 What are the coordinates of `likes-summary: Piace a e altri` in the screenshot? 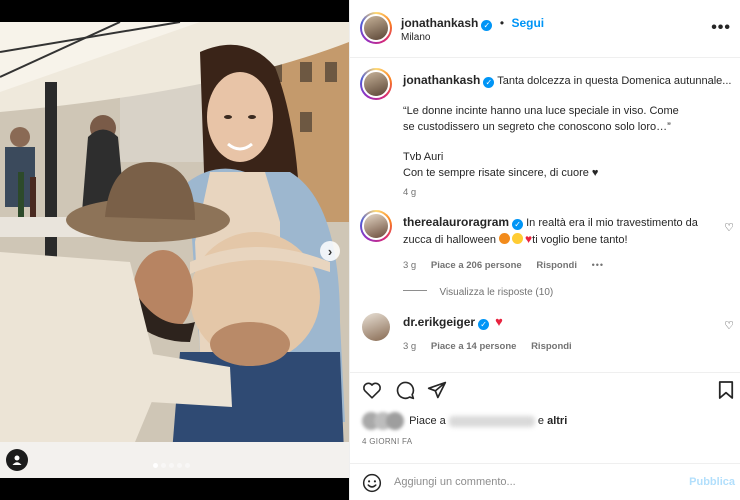 It's located at (464, 421).